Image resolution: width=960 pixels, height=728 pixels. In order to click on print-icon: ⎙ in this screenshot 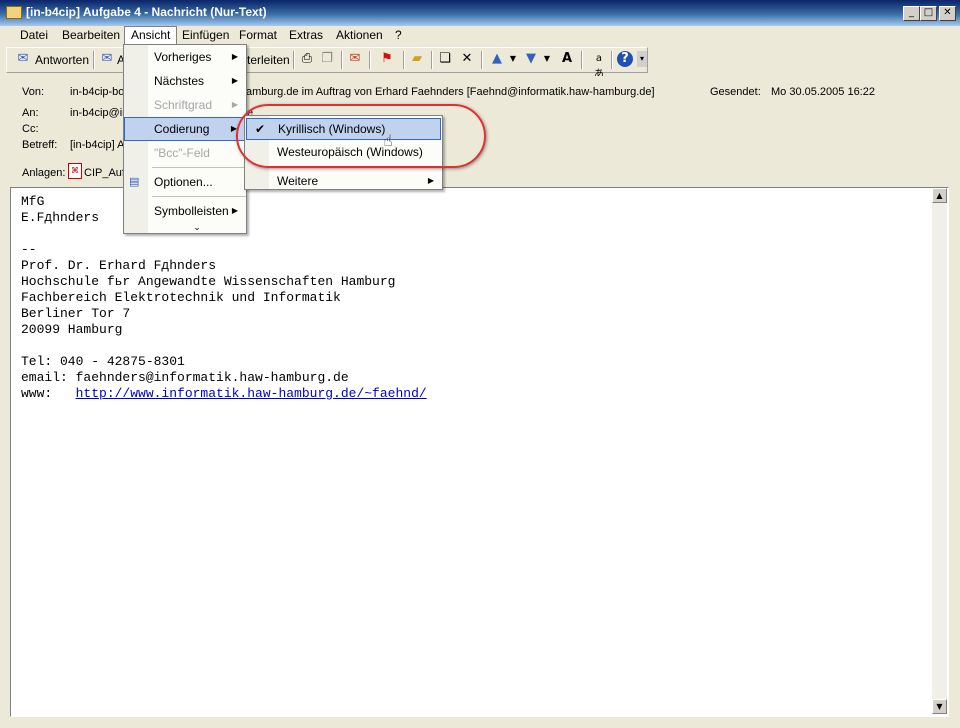, I will do `click(307, 59)`.